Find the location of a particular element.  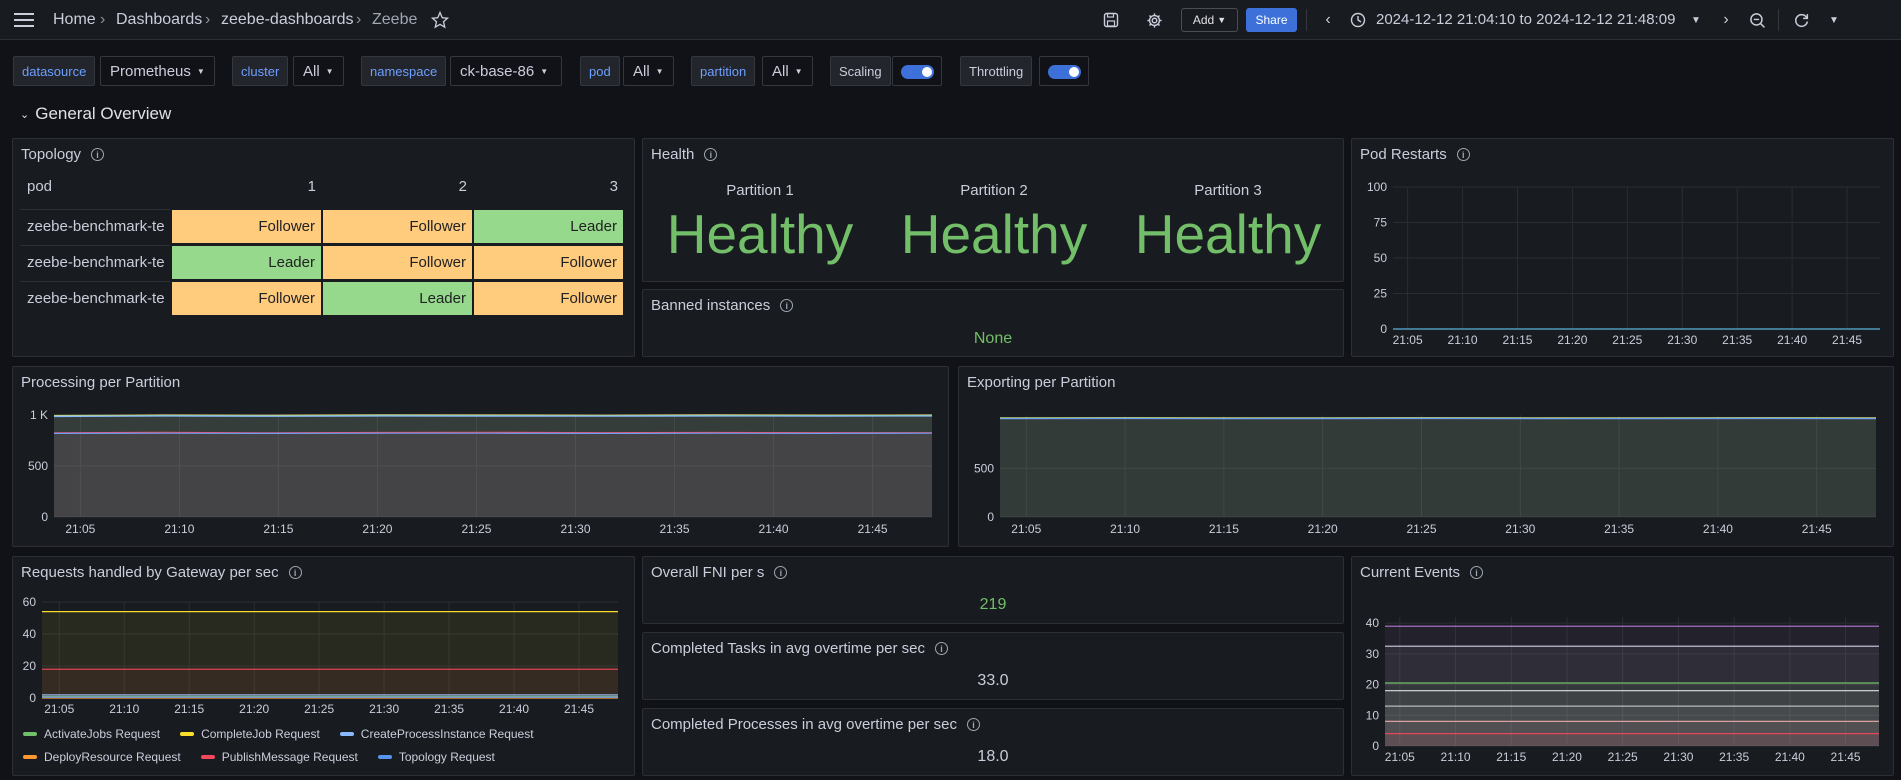

y-tick-label: 10 is located at coordinates (1373, 715).